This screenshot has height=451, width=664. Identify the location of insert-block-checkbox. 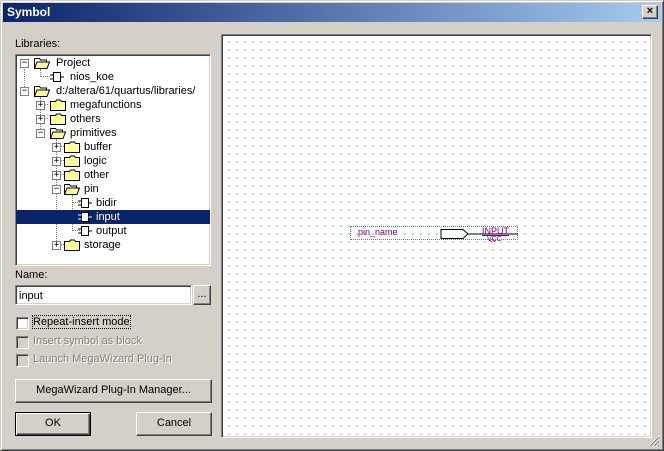
(22, 342).